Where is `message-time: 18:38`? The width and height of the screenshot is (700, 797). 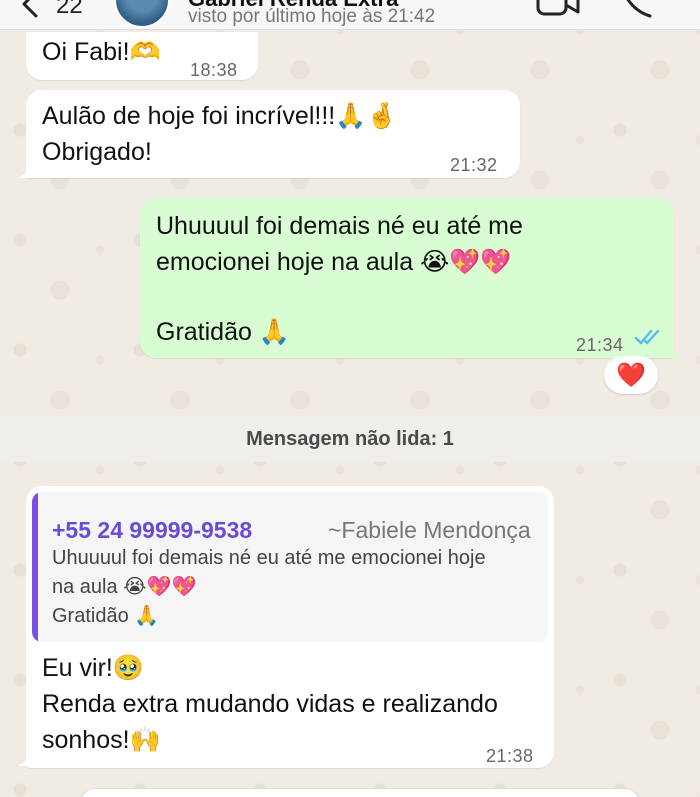
message-time: 18:38 is located at coordinates (214, 70).